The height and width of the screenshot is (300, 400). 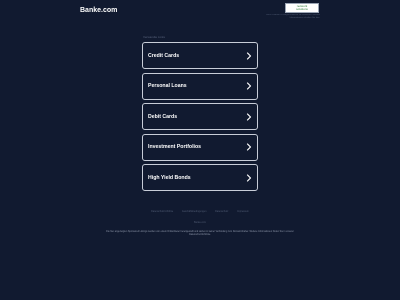 I want to click on link-item-debit-cards: Debit Cards, so click(x=200, y=116).